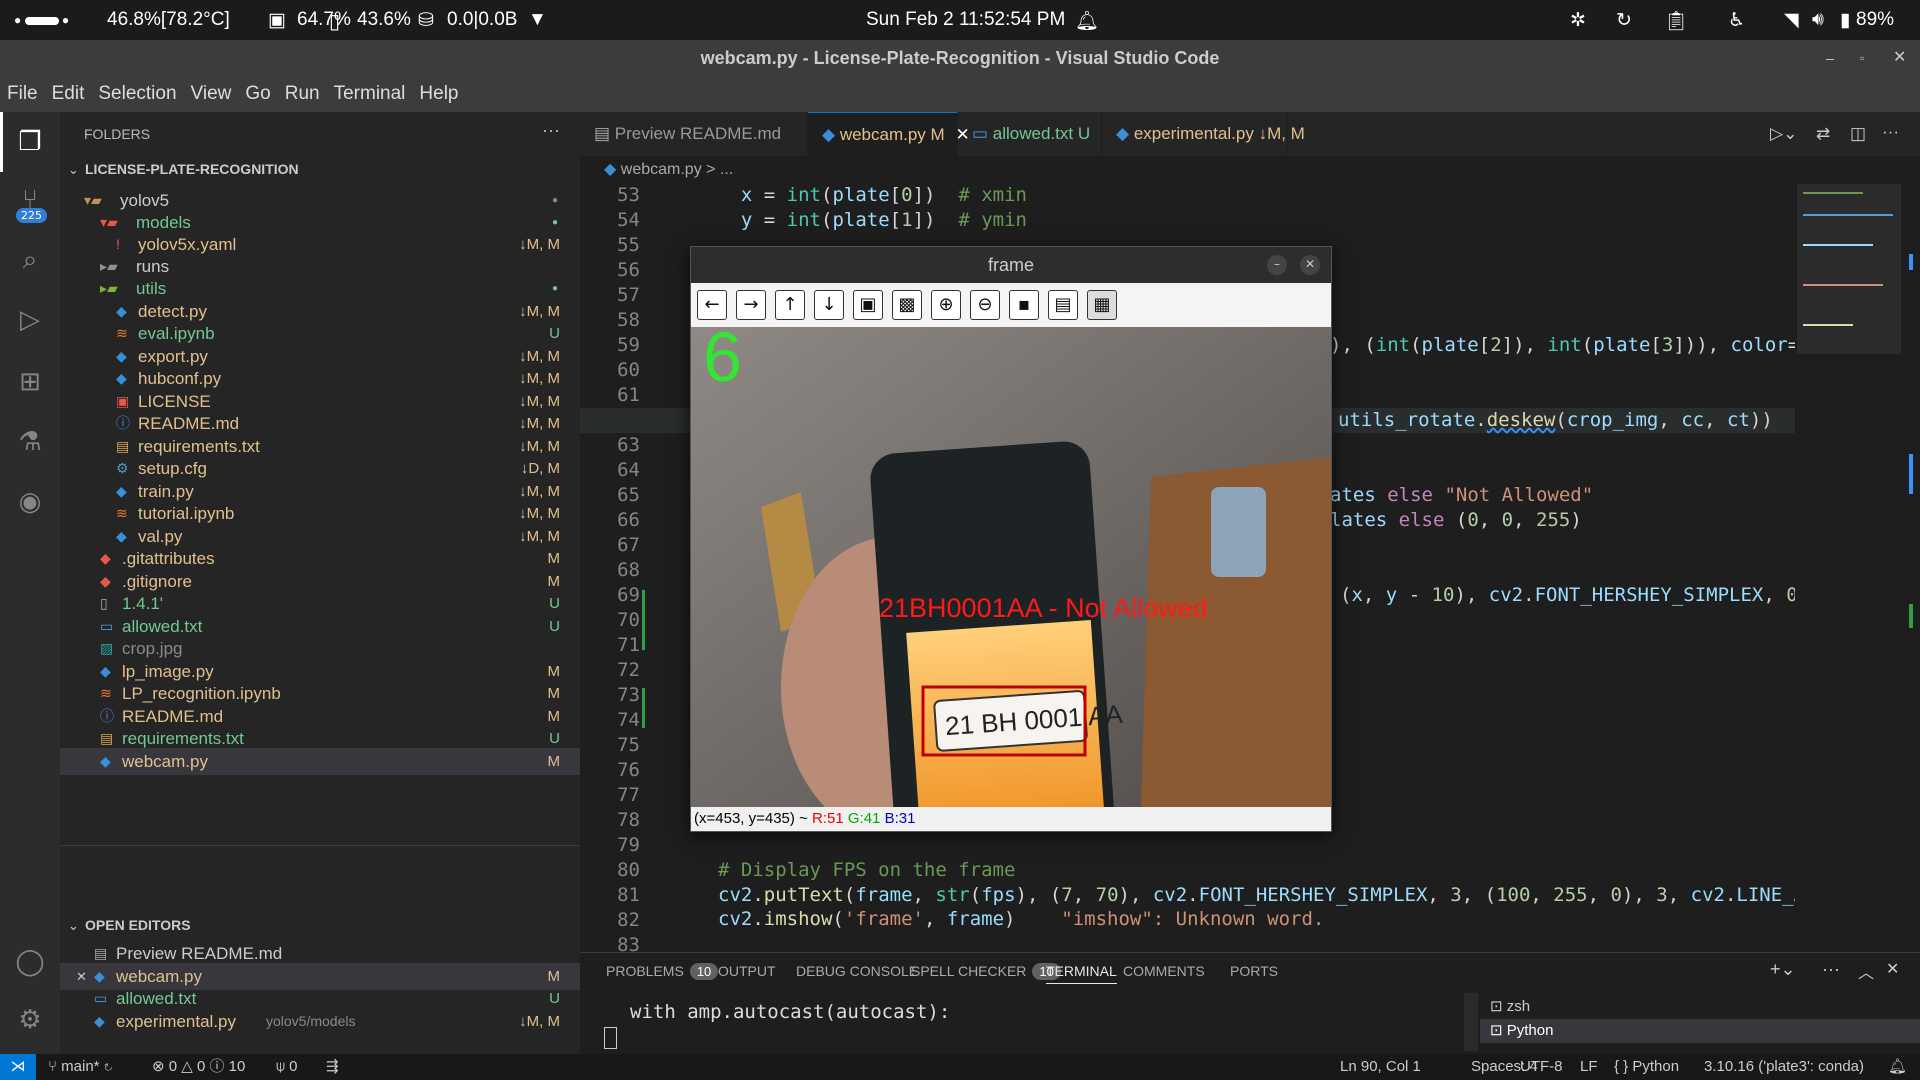  What do you see at coordinates (30, 1020) in the screenshot?
I see `settings-gear-icon: ⚙` at bounding box center [30, 1020].